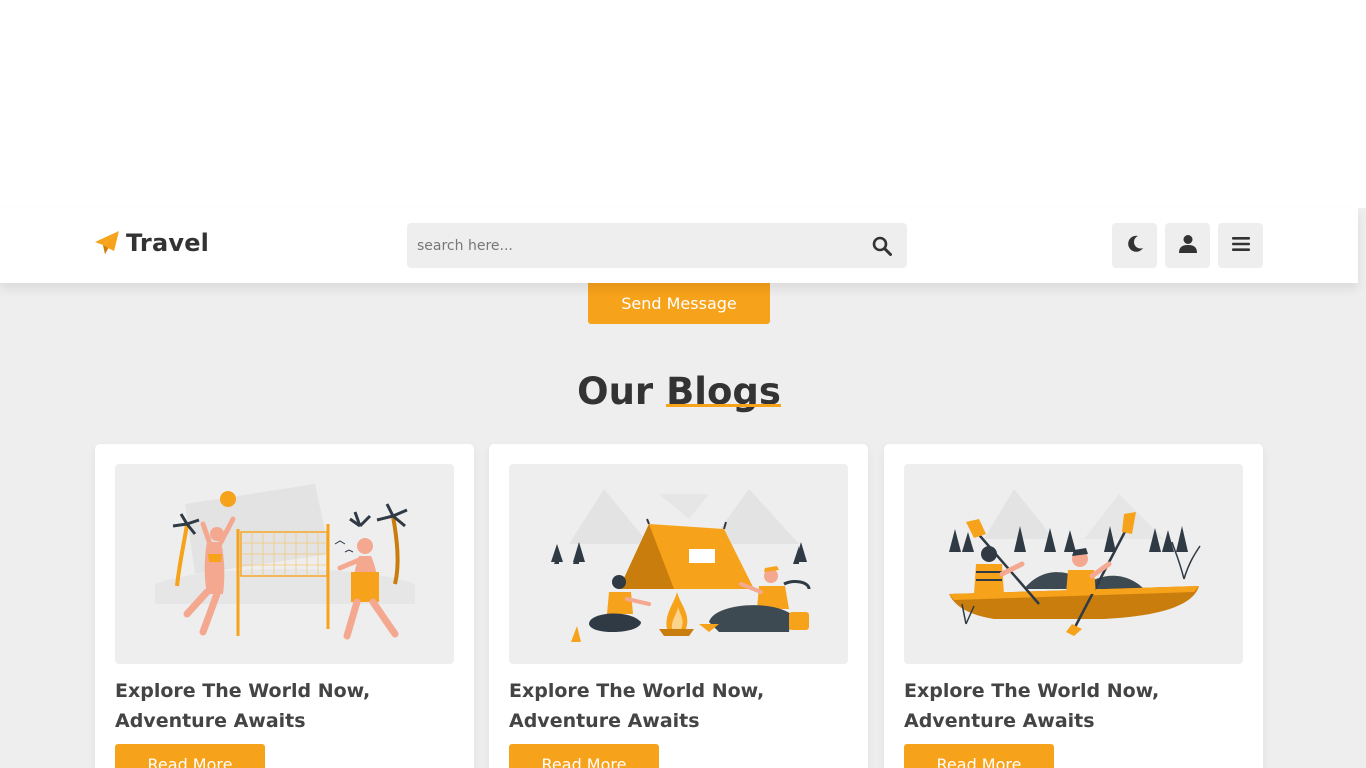 This screenshot has height=768, width=1366. I want to click on user-icon, so click(1187, 246).